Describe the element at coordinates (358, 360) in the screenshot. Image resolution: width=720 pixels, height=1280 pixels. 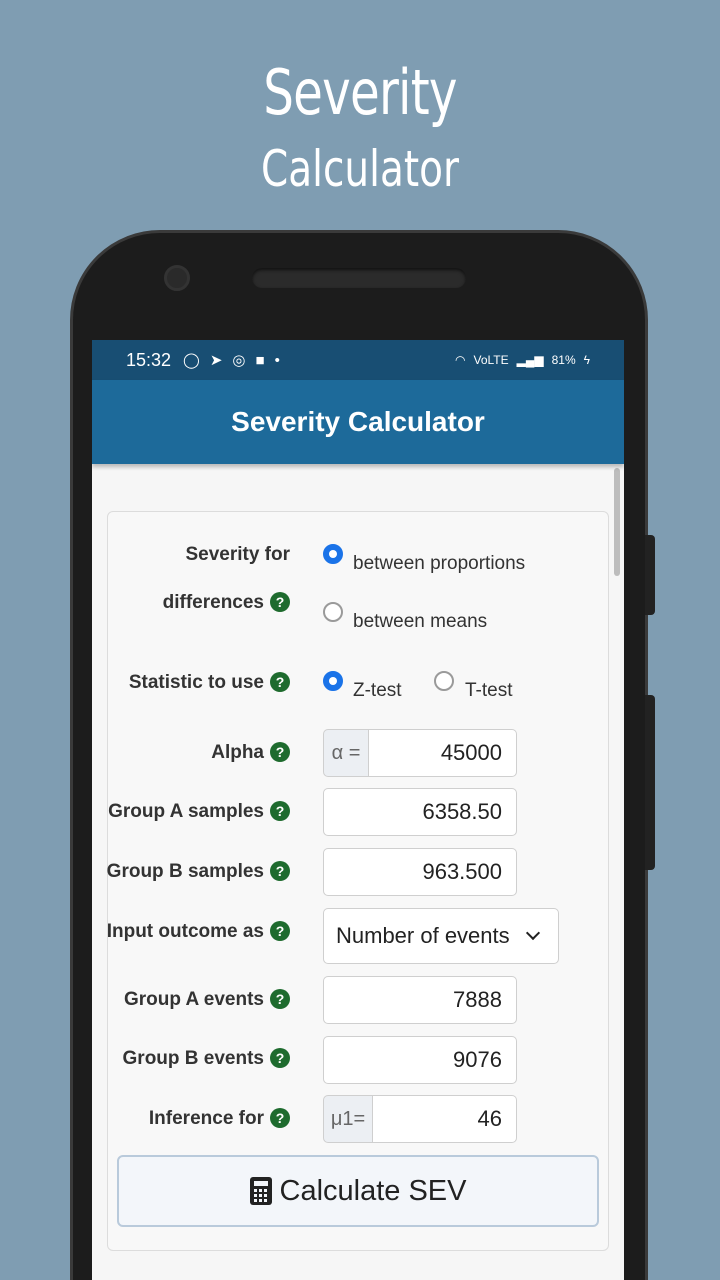
I see `status-bar: 15:32 ◯ ➤ ◎ ■ • ◠ VoLTE ▂▄▆ 81% ϟ` at that location.